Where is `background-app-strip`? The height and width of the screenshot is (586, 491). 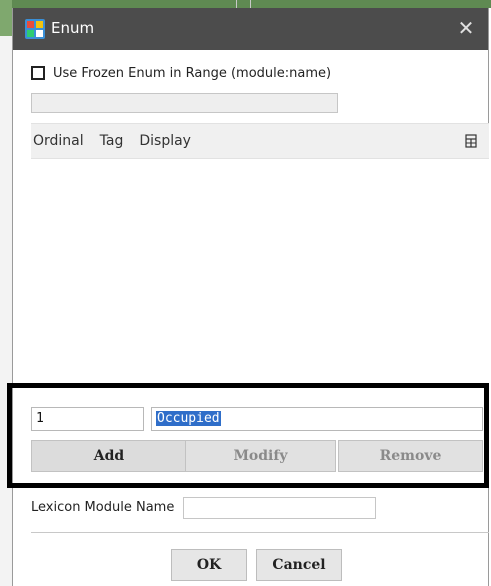
background-app-strip is located at coordinates (245, 4).